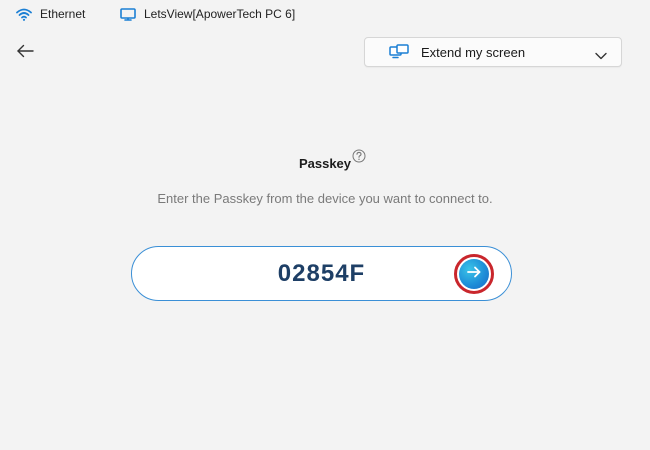 The width and height of the screenshot is (650, 450). I want to click on mode-dropdown: Extend my screen, so click(493, 52).